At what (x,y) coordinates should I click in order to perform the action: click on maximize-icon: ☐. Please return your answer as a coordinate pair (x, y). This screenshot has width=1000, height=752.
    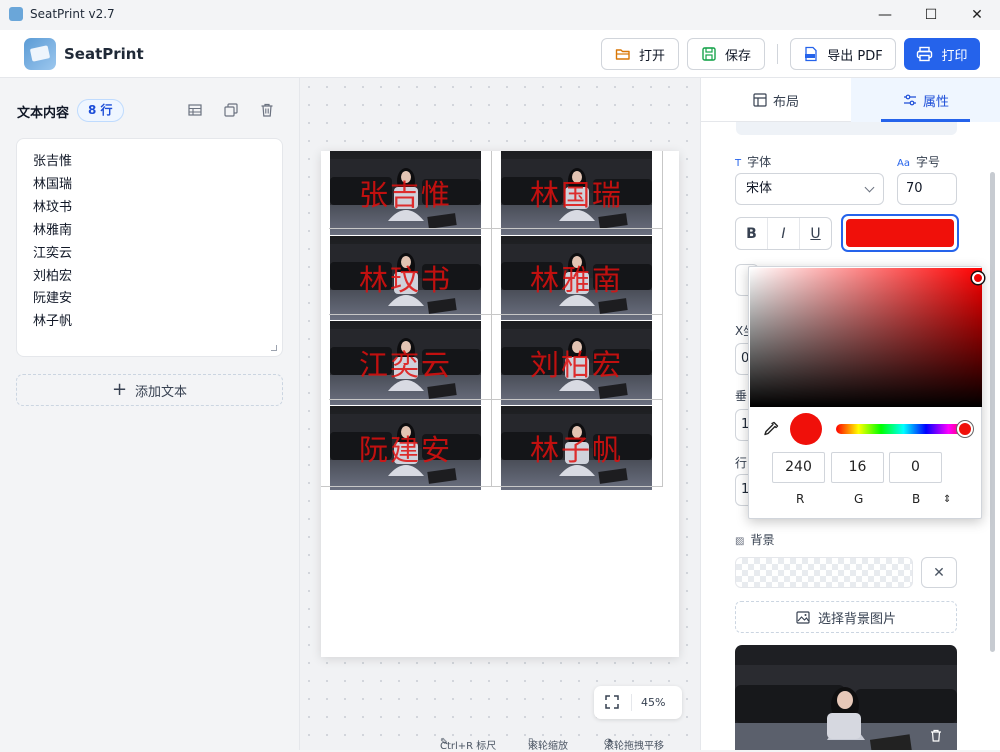
    Looking at the image, I should click on (931, 15).